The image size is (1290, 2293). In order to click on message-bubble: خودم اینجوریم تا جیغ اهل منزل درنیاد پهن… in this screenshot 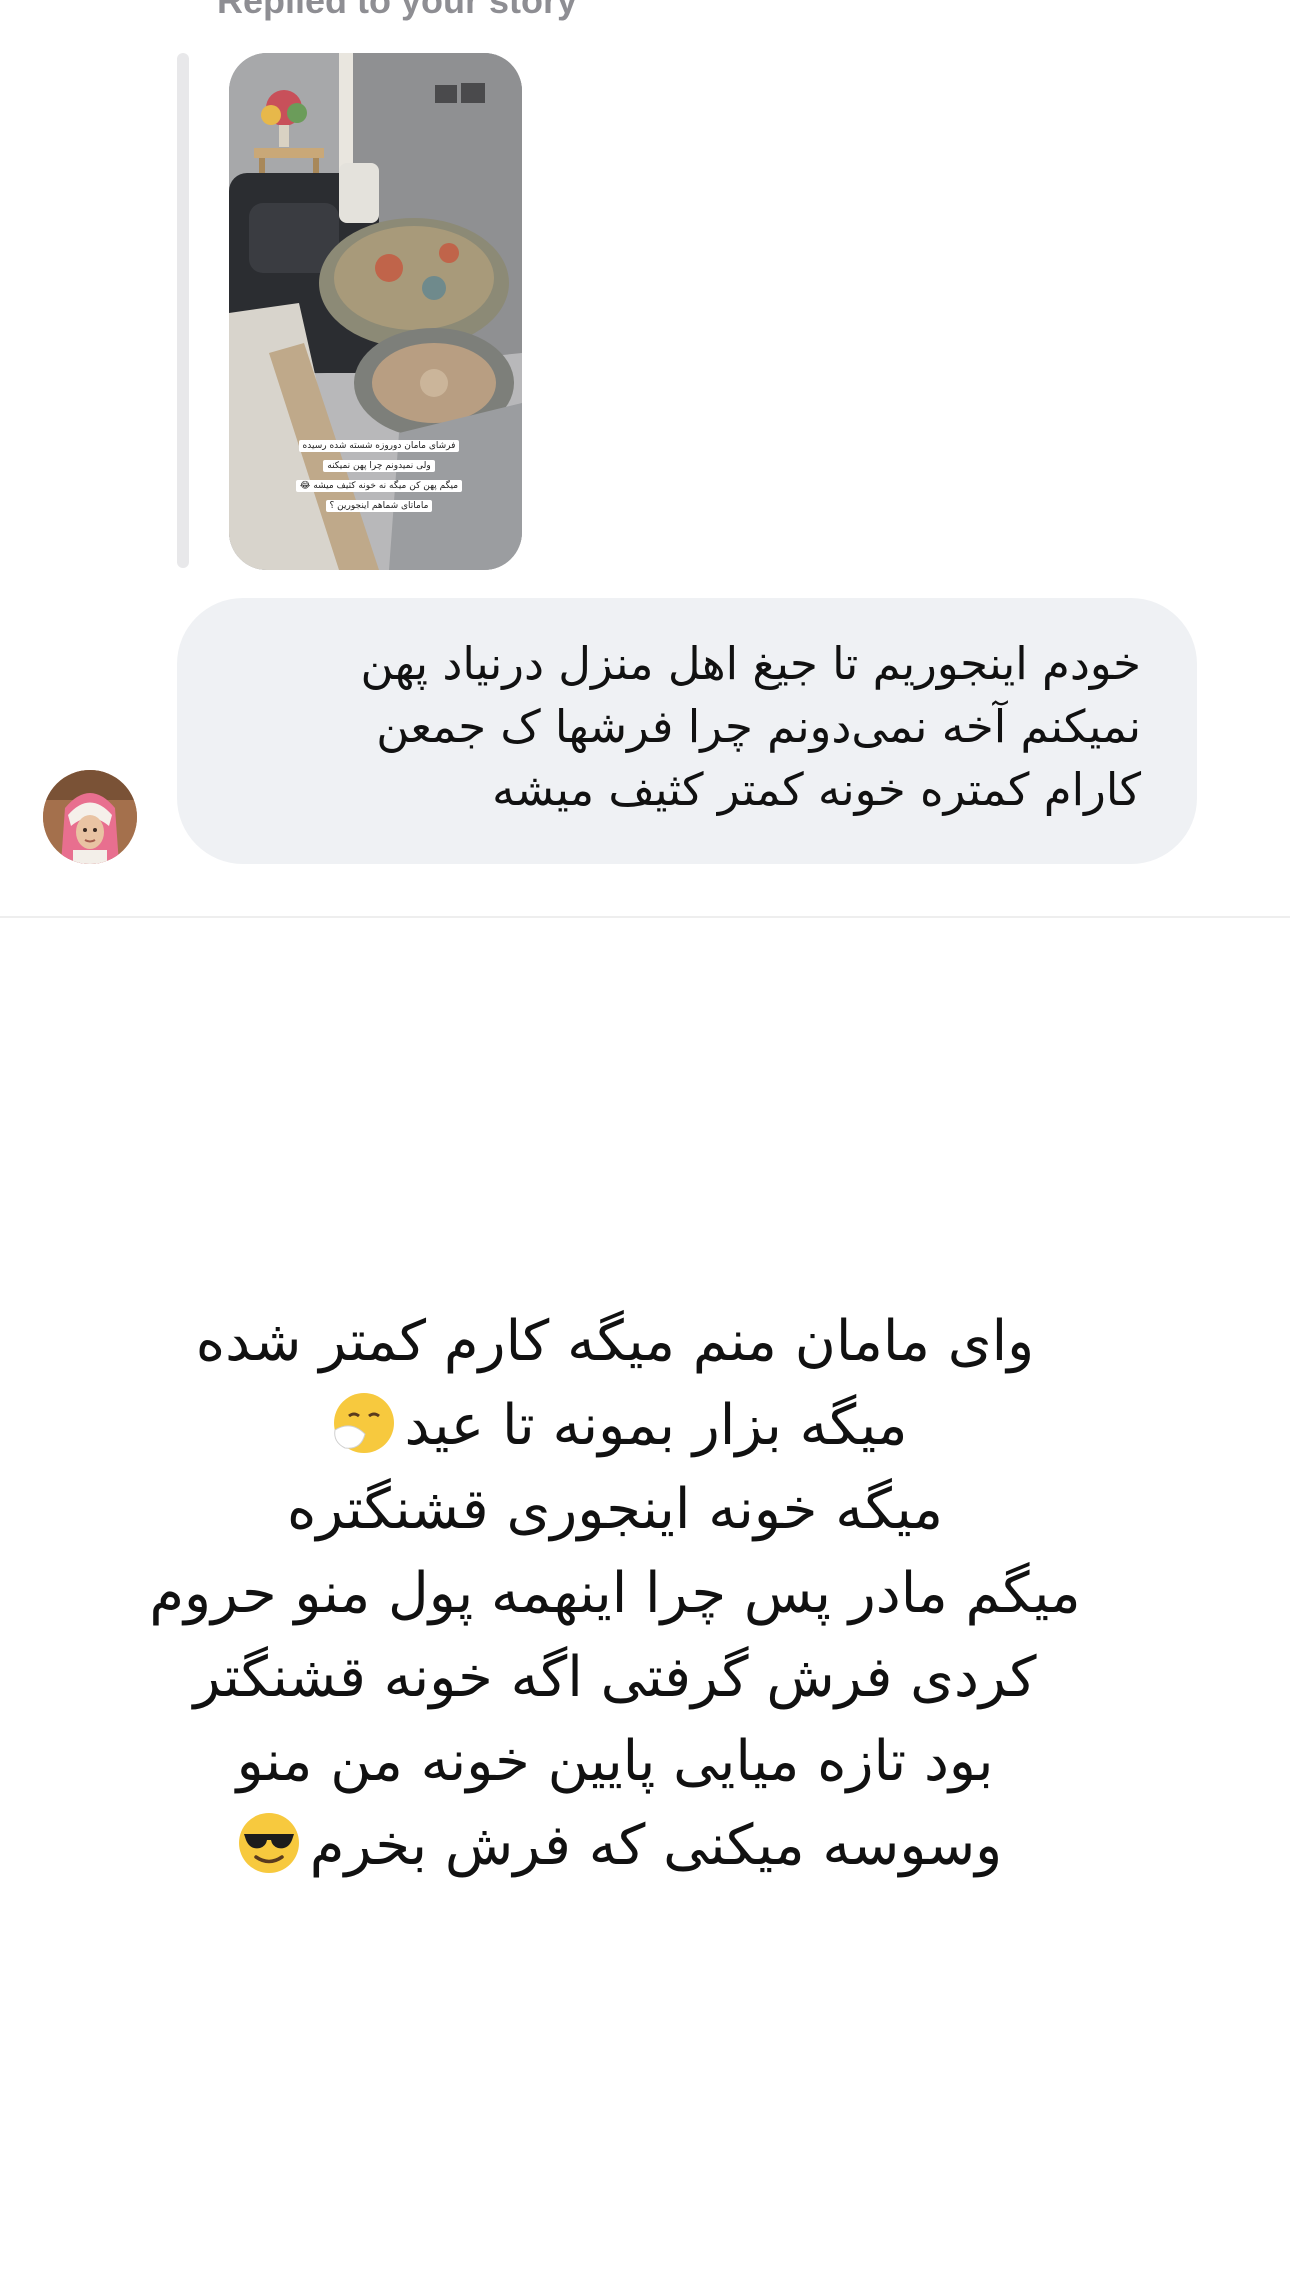, I will do `click(687, 731)`.